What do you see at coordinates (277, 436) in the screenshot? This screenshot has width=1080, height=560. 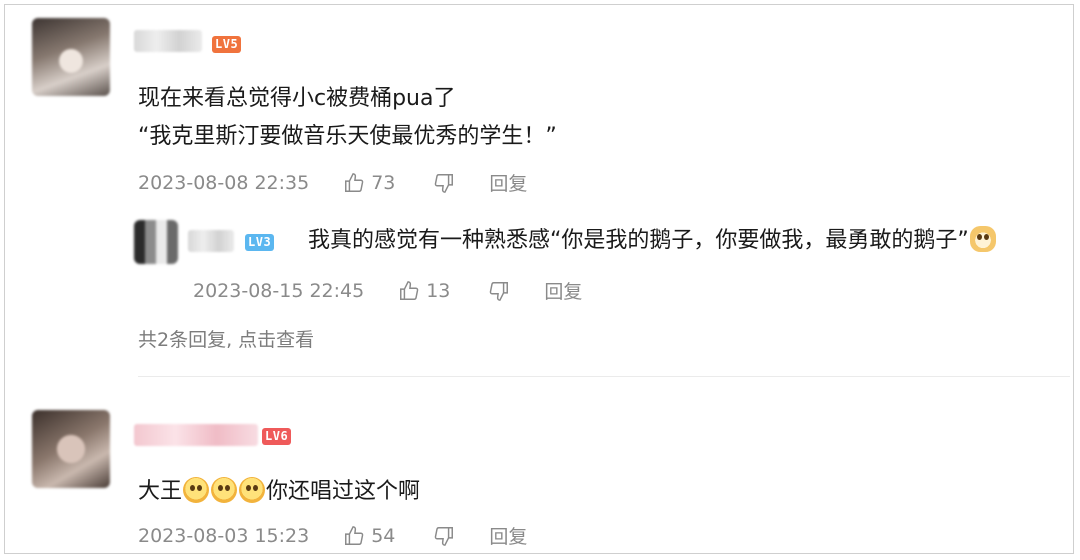 I see `level-badge: LV6` at bounding box center [277, 436].